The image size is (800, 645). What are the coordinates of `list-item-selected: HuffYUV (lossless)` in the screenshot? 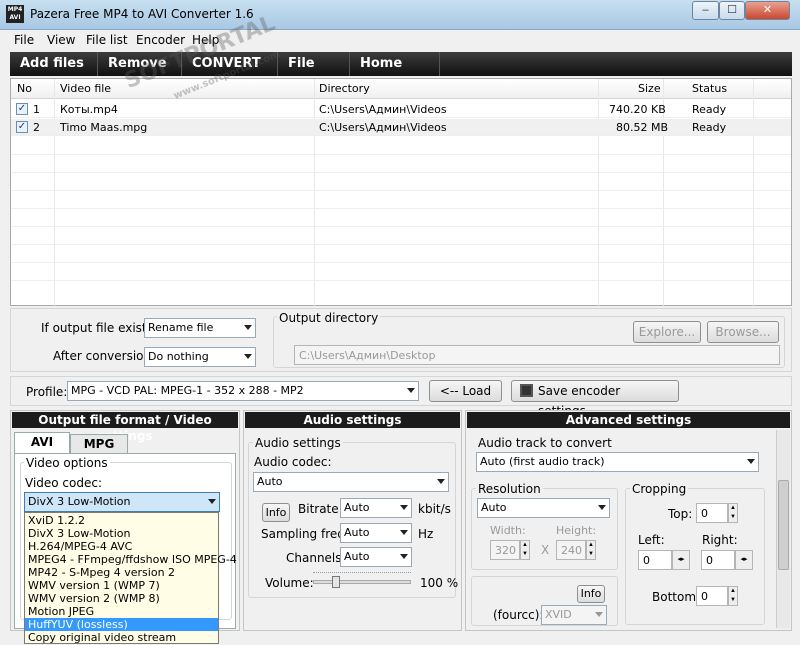 It's located at (121, 624).